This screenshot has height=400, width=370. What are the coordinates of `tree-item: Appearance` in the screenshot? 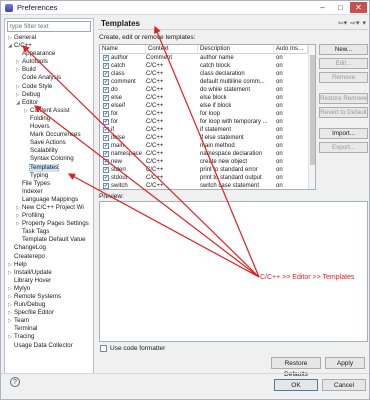 It's located at (49, 54).